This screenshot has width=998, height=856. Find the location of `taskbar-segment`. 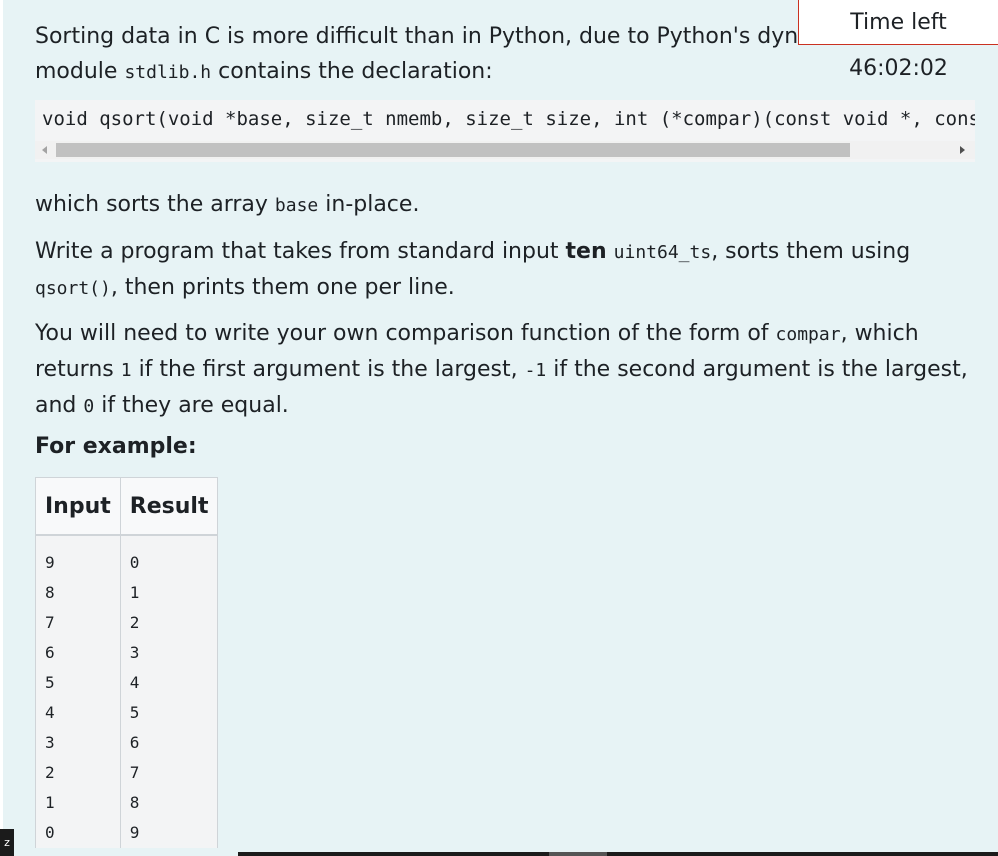

taskbar-segment is located at coordinates (578, 854).